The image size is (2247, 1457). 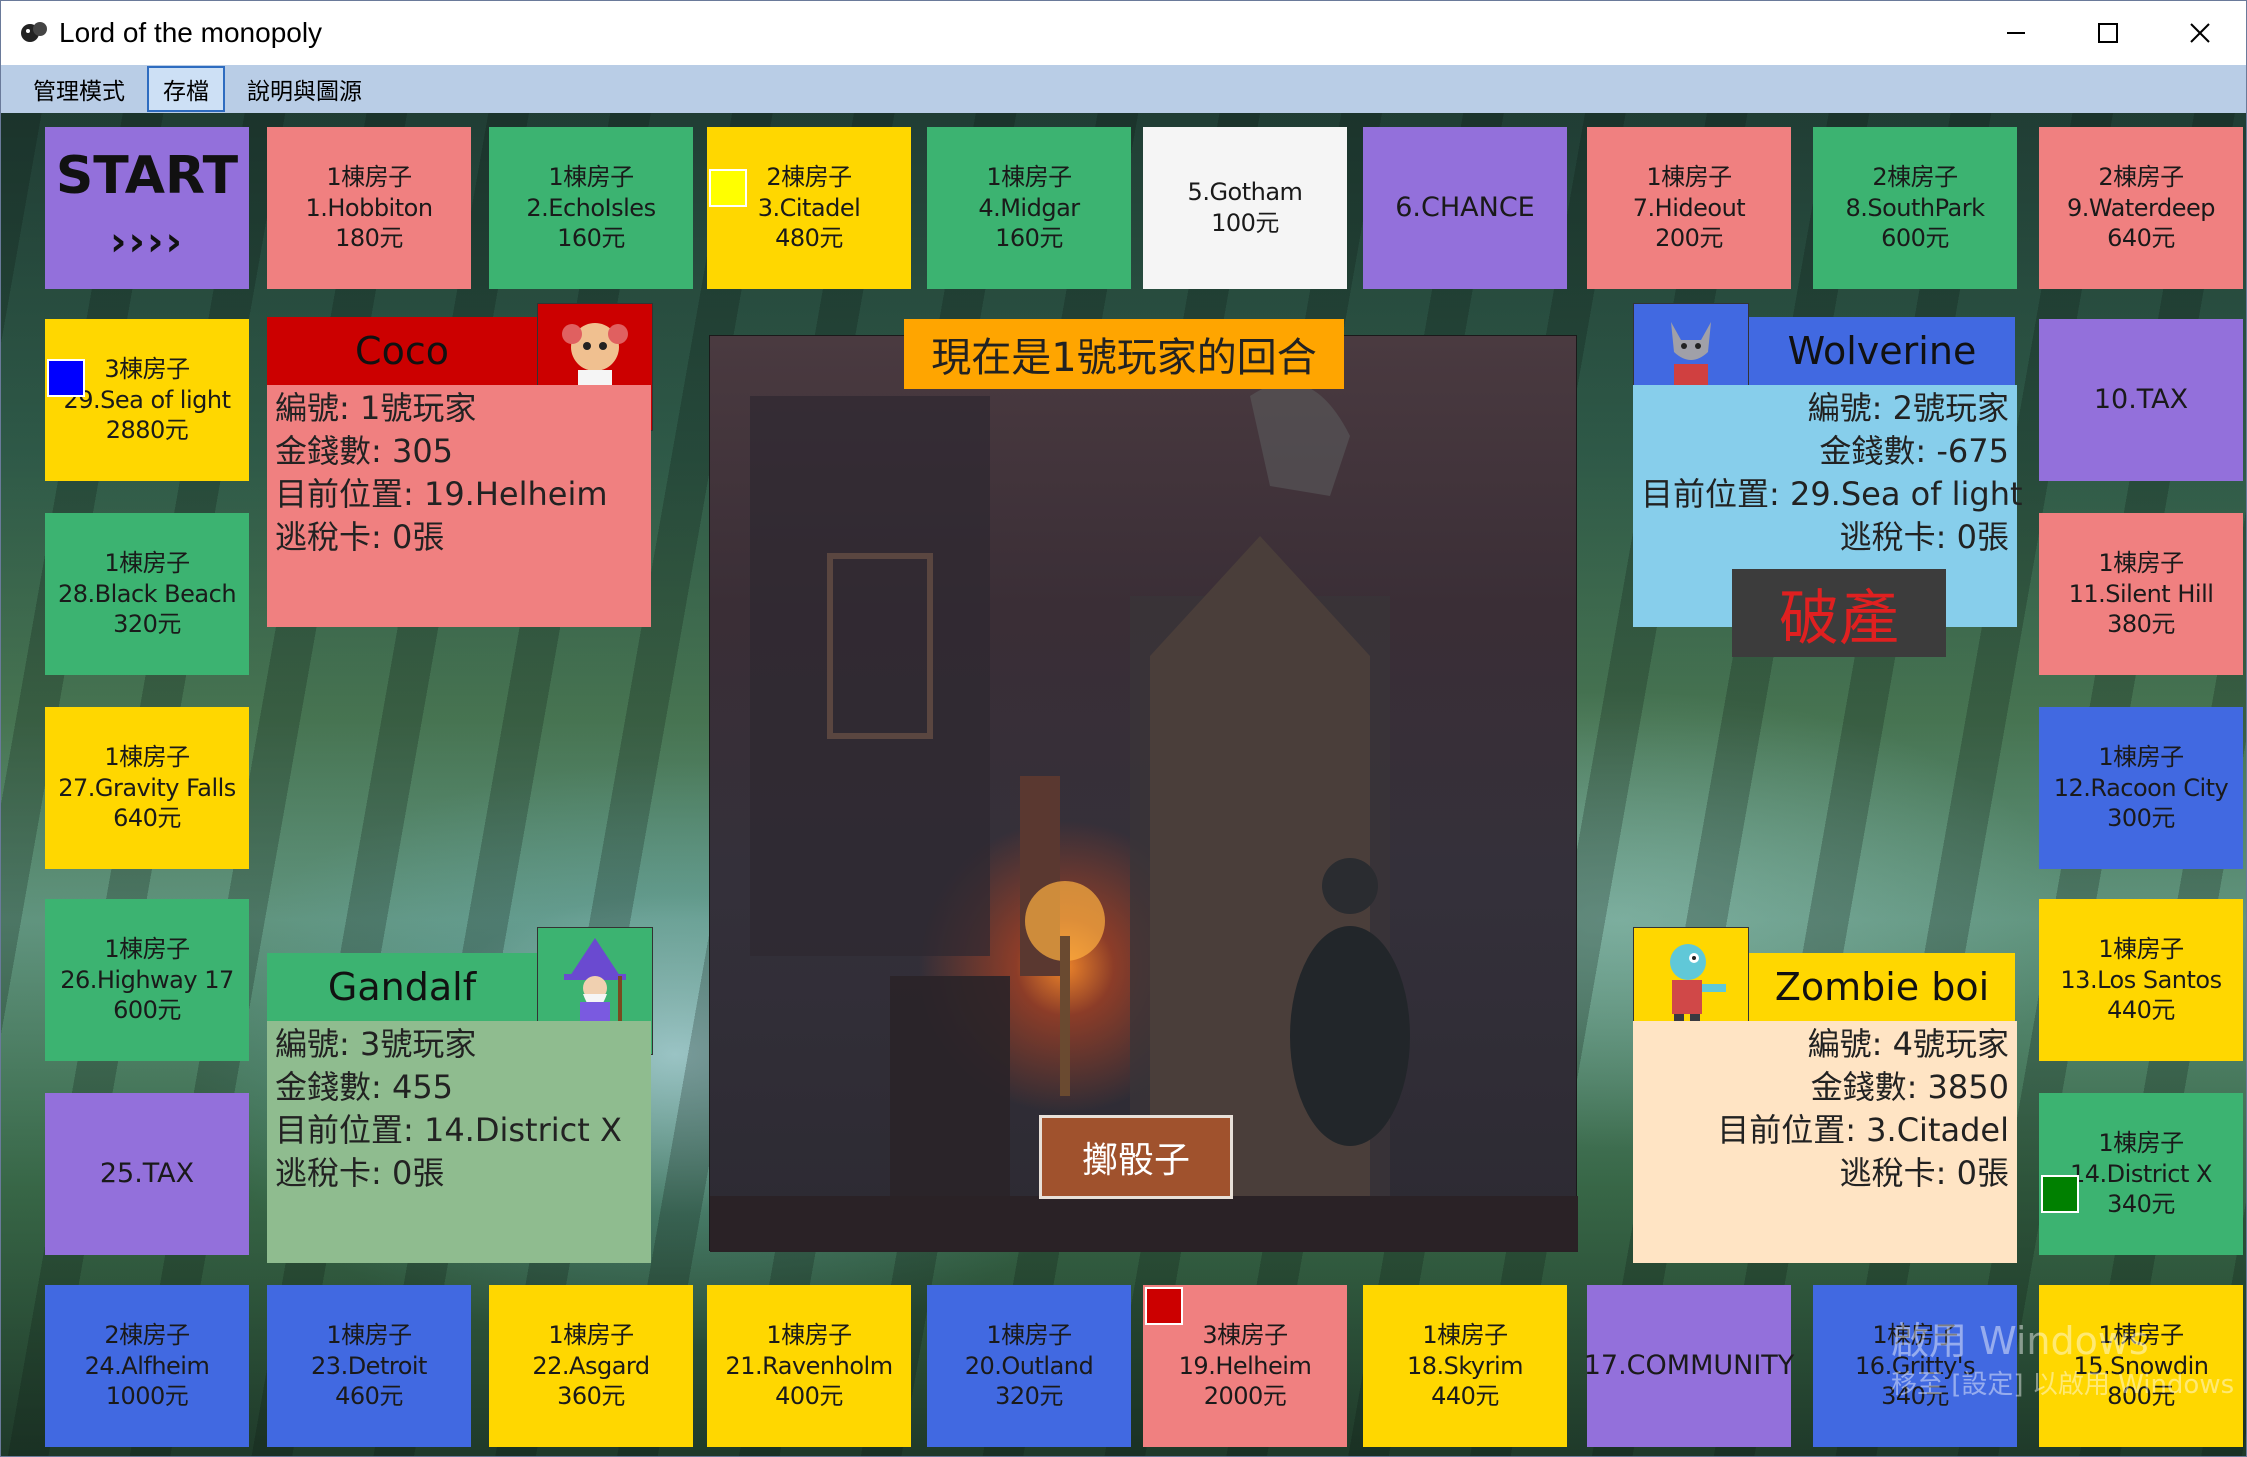 What do you see at coordinates (369, 1366) in the screenshot?
I see `tile-23: 1棟房子 23.Detroit 460元` at bounding box center [369, 1366].